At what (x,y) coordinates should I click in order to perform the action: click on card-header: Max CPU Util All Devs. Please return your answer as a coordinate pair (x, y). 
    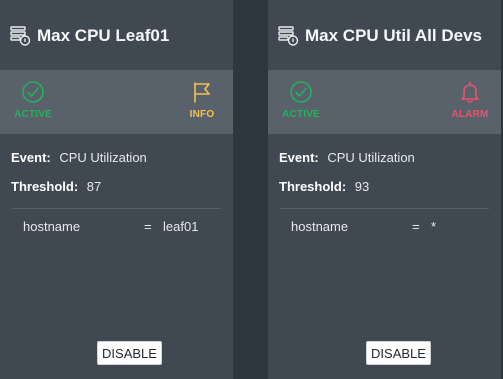
    Looking at the image, I should click on (384, 35).